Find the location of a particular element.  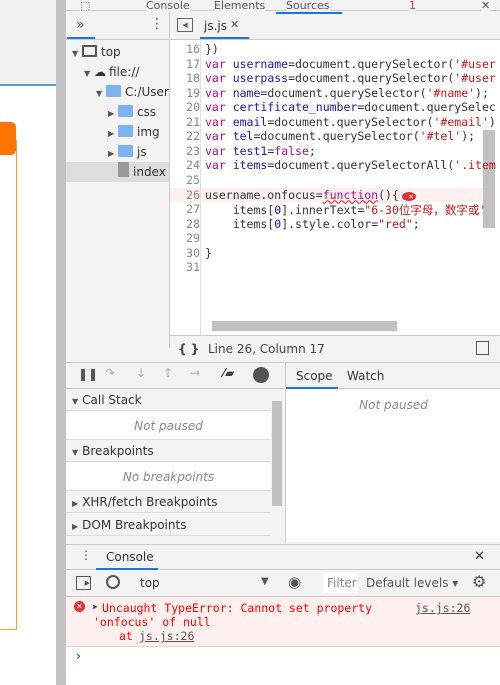

line-number: 31 is located at coordinates (185, 267).